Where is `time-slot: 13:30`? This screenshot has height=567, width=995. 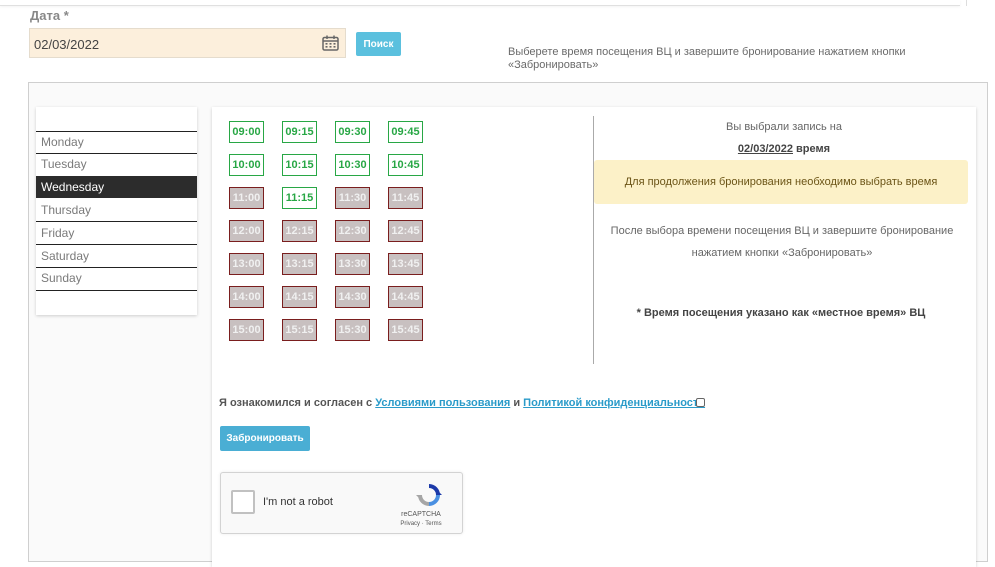
time-slot: 13:30 is located at coordinates (352, 264).